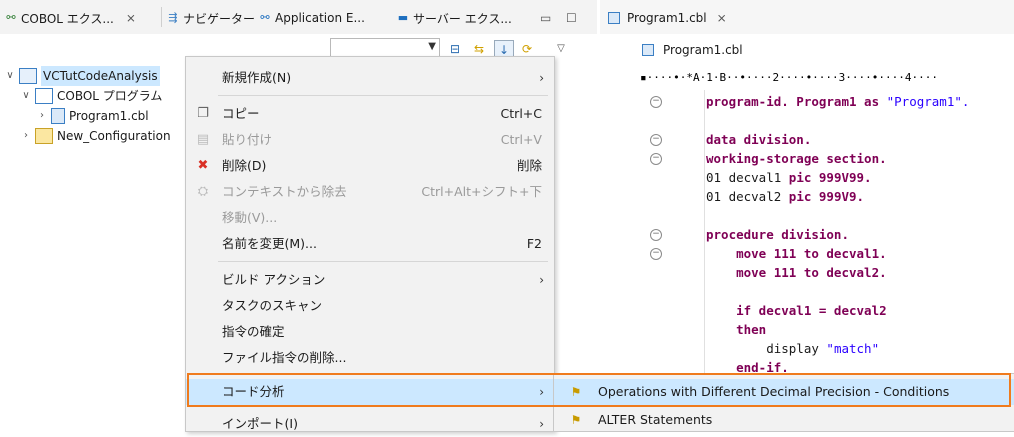 This screenshot has height=437, width=1014. I want to click on tab-program1-cbl: Program1.cbl ⨯, so click(667, 18).